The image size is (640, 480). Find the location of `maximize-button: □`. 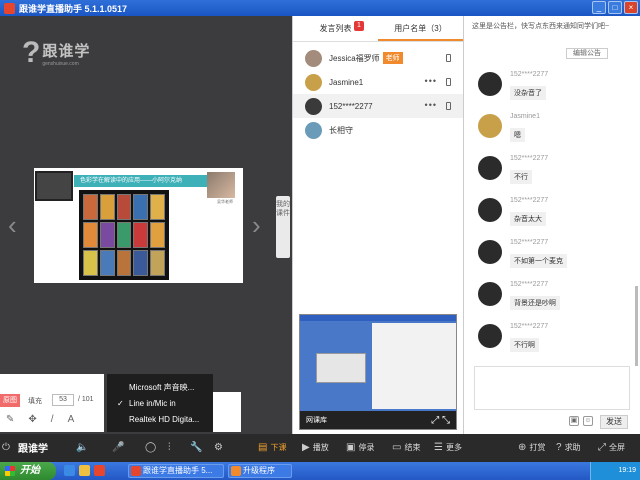

maximize-button: □ is located at coordinates (615, 7).